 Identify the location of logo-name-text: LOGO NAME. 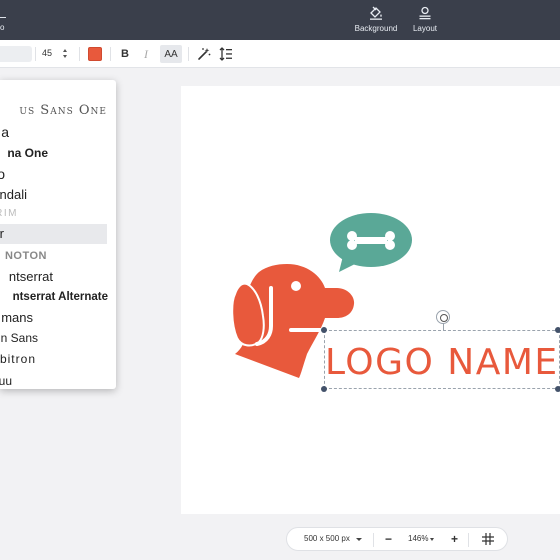
(442, 362).